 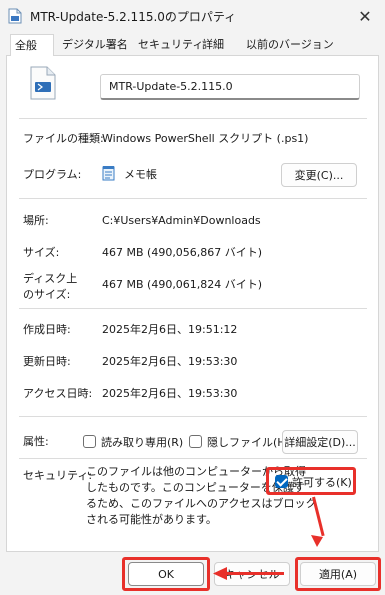 I want to click on security-label: セキュリティ:, so click(x=58, y=475).